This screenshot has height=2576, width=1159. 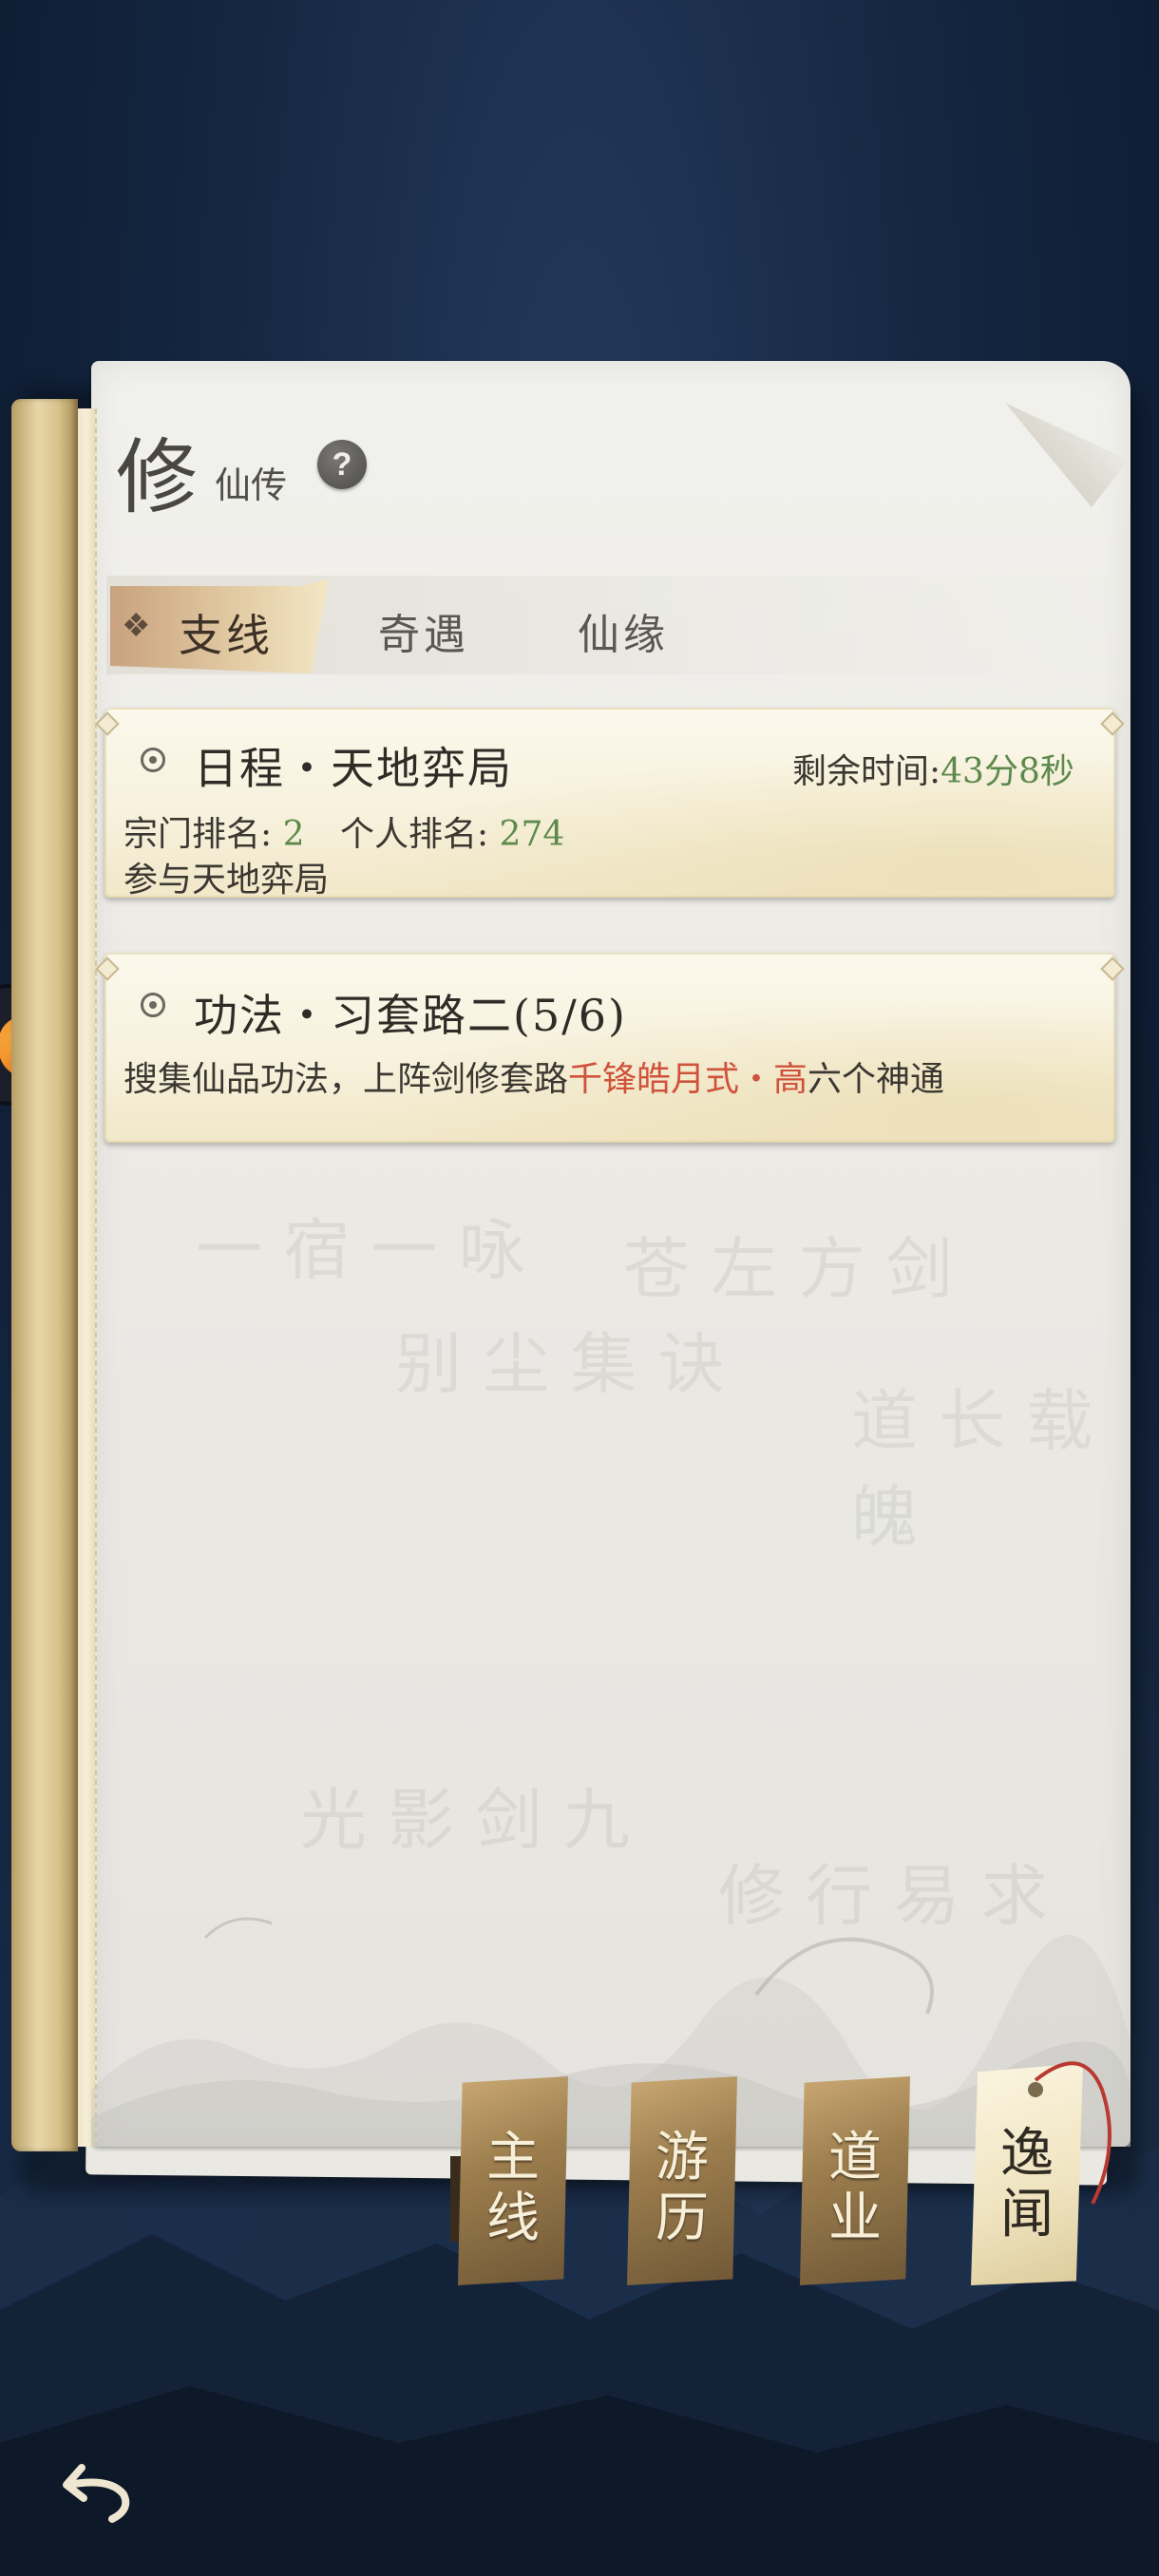 What do you see at coordinates (360, 1250) in the screenshot?
I see `calligraphy-bg: 一 宿 一 咏` at bounding box center [360, 1250].